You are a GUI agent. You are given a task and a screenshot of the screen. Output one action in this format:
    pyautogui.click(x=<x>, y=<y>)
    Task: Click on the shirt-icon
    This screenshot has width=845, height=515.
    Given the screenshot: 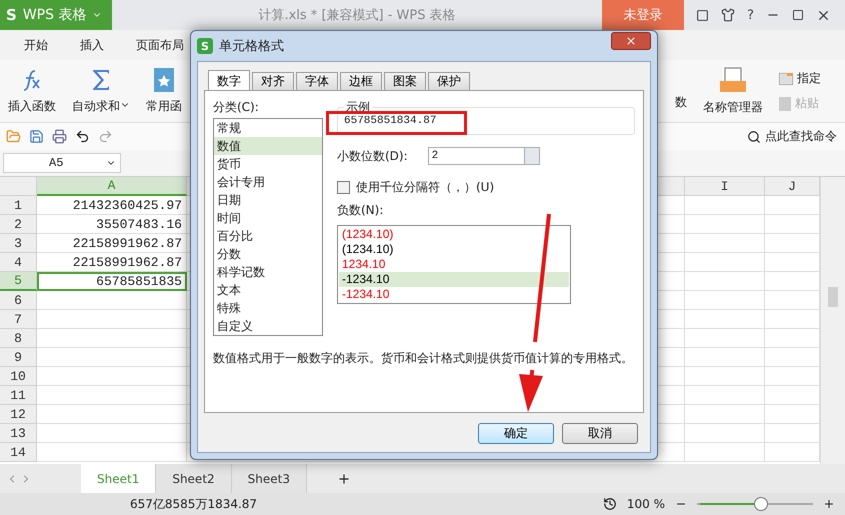 What is the action you would take?
    pyautogui.click(x=728, y=15)
    